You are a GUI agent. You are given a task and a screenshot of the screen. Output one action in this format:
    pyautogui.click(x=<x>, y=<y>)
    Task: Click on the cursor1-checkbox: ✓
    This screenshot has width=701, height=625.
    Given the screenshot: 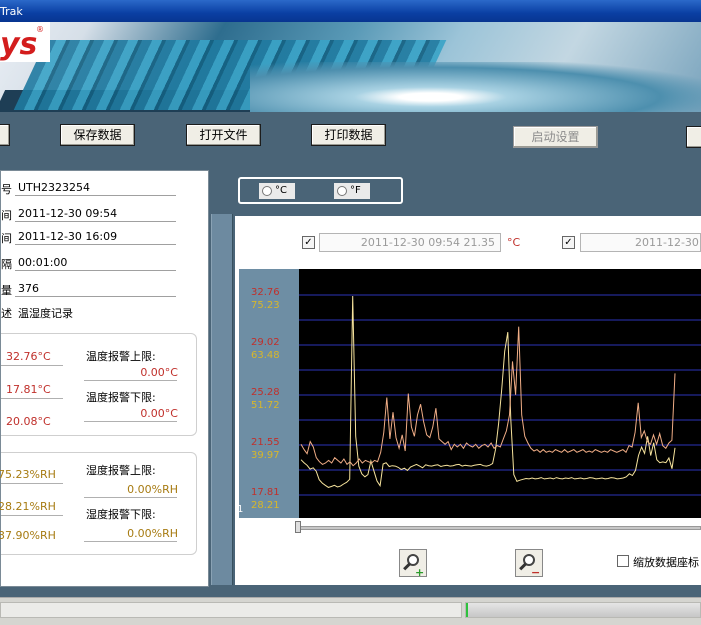 What is the action you would take?
    pyautogui.click(x=308, y=242)
    